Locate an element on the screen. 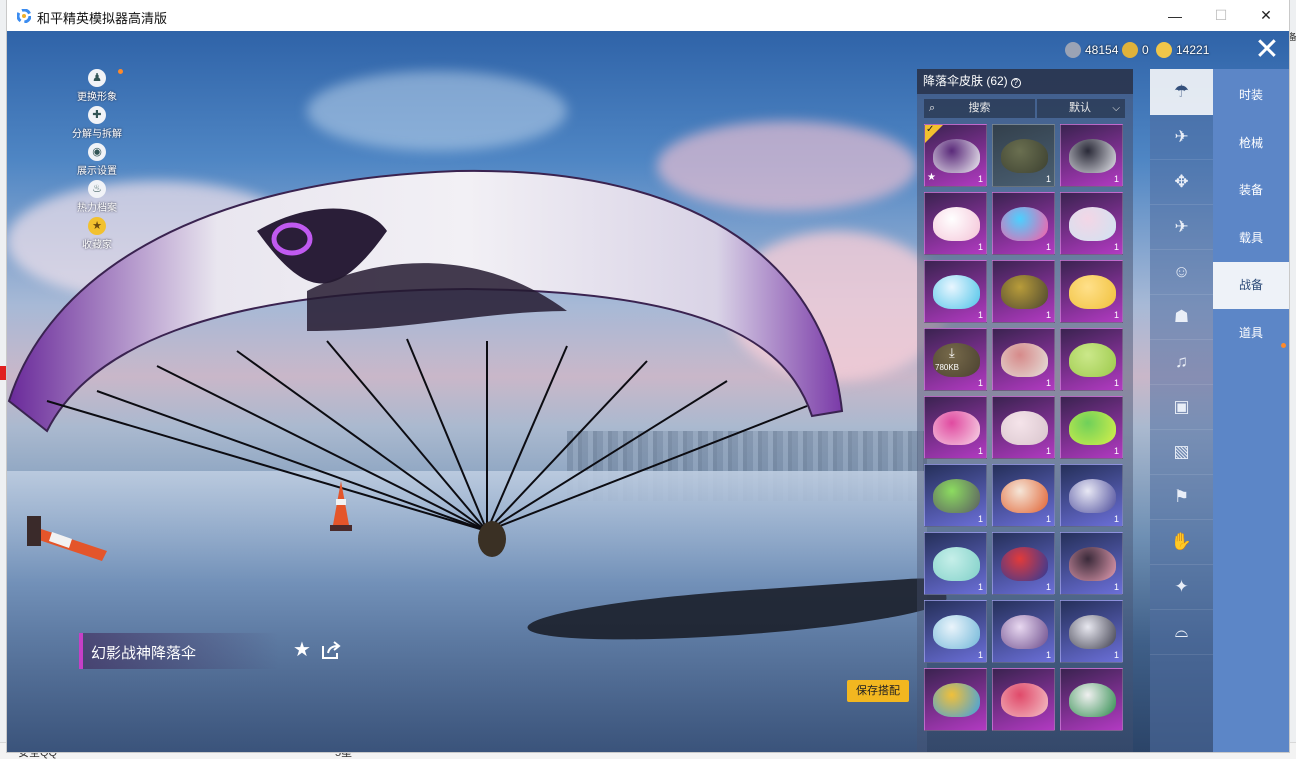 The image size is (1296, 760). parachute-icon: ☂ is located at coordinates (1181, 92).